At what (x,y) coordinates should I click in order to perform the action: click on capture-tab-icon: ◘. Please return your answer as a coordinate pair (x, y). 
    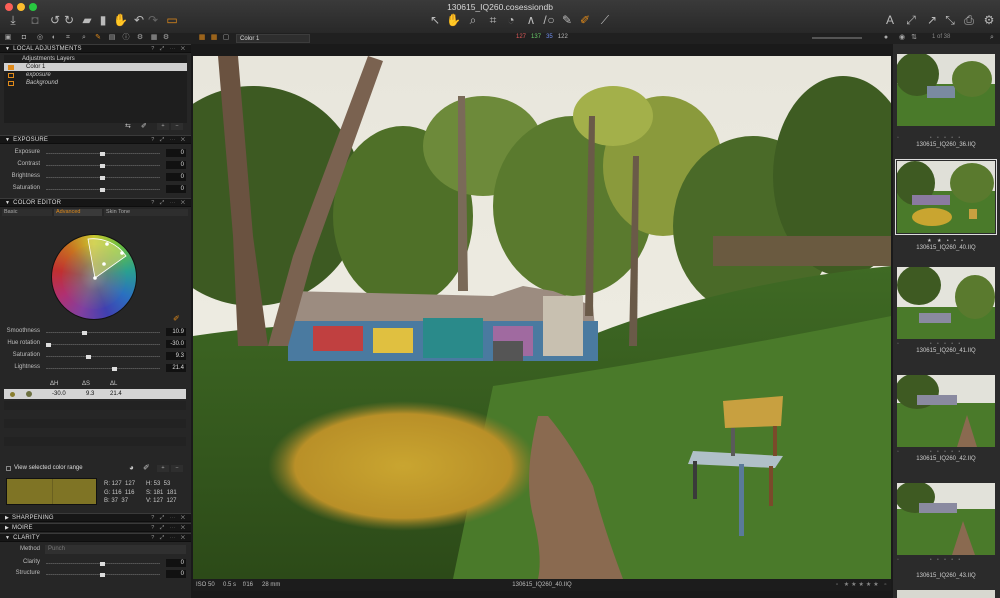
    Looking at the image, I should click on (24, 38).